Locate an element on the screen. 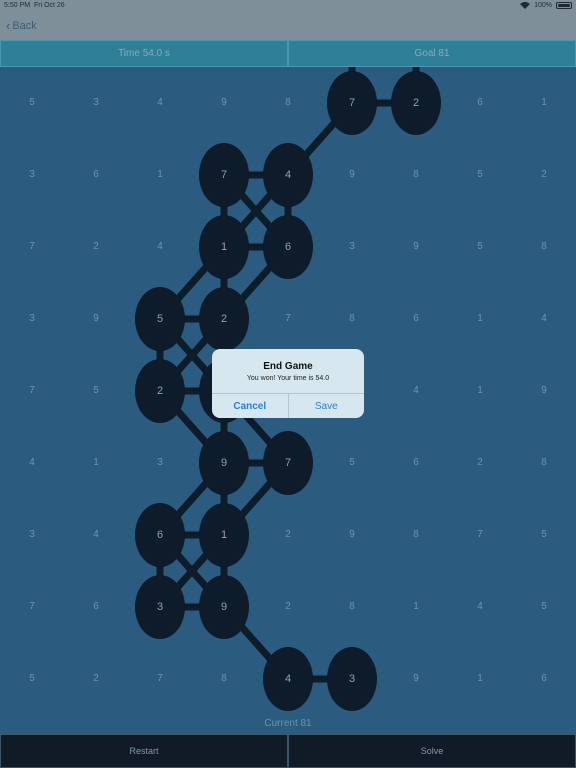 The image size is (576, 768). back-label: Back is located at coordinates (24, 25).